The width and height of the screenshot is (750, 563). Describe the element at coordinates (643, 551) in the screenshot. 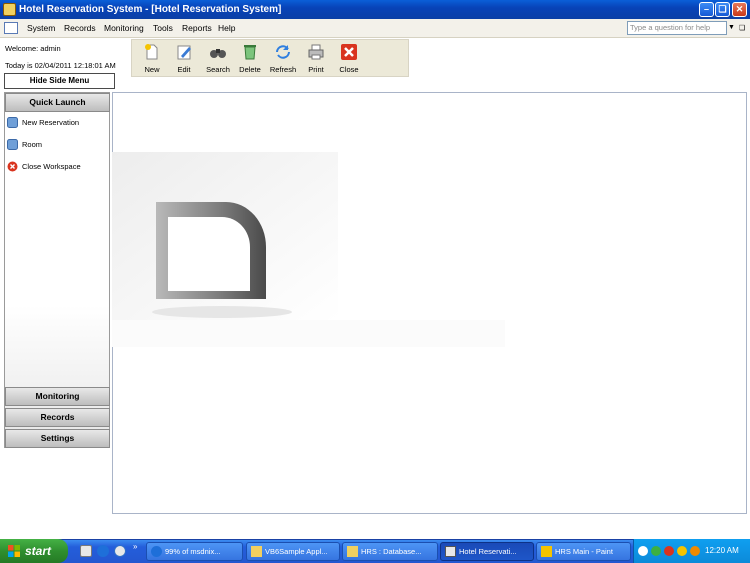

I see `tray-chevron-icon` at that location.